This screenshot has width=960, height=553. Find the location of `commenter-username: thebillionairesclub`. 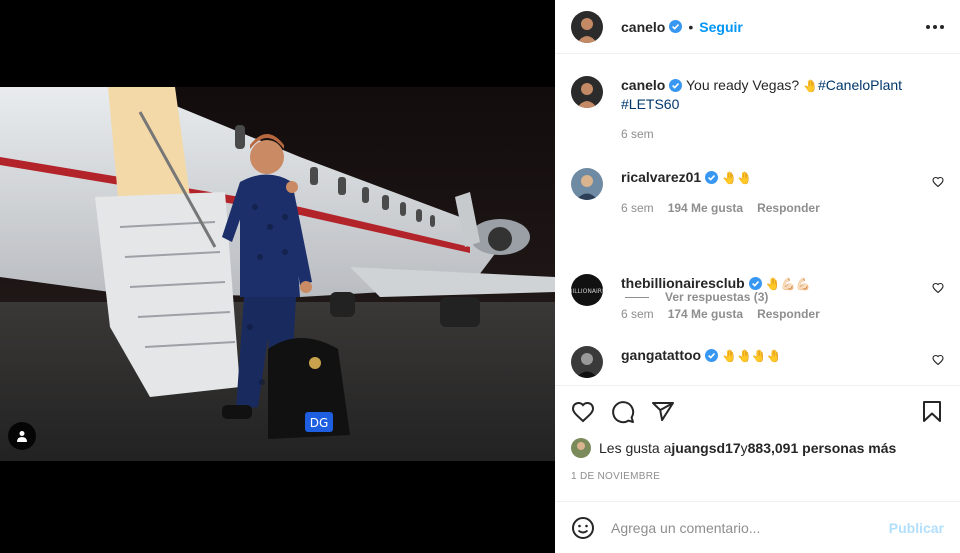

commenter-username: thebillionairesclub is located at coordinates (683, 283).